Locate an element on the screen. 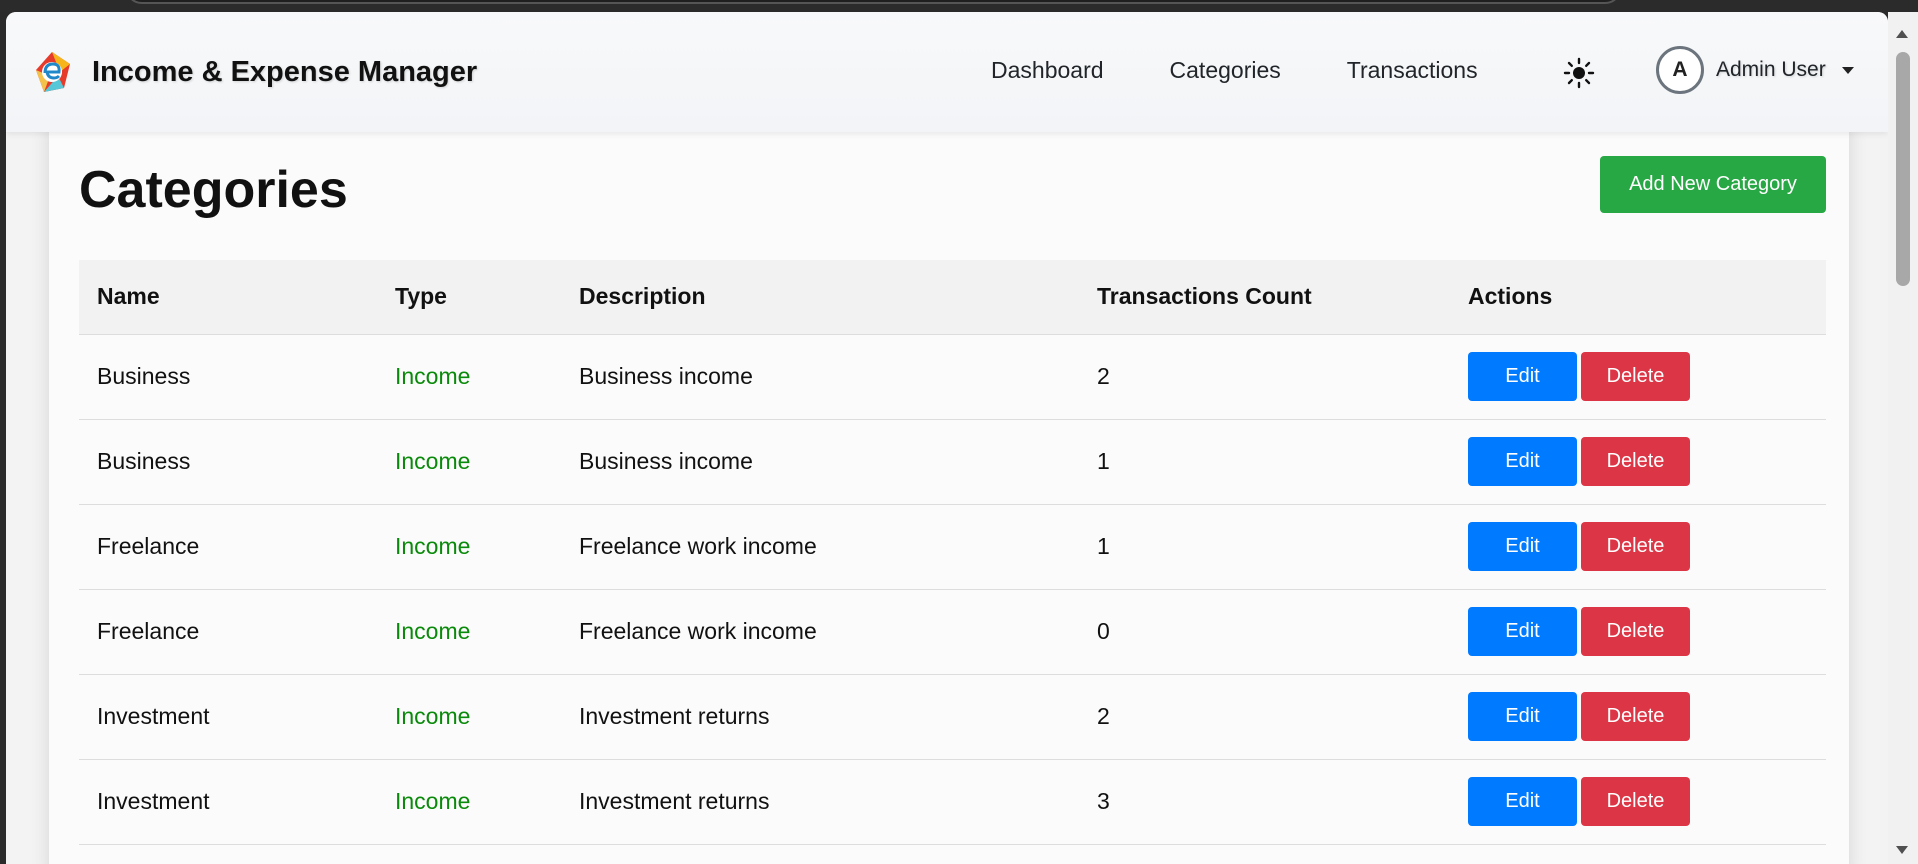  address-bar is located at coordinates (873, 2).